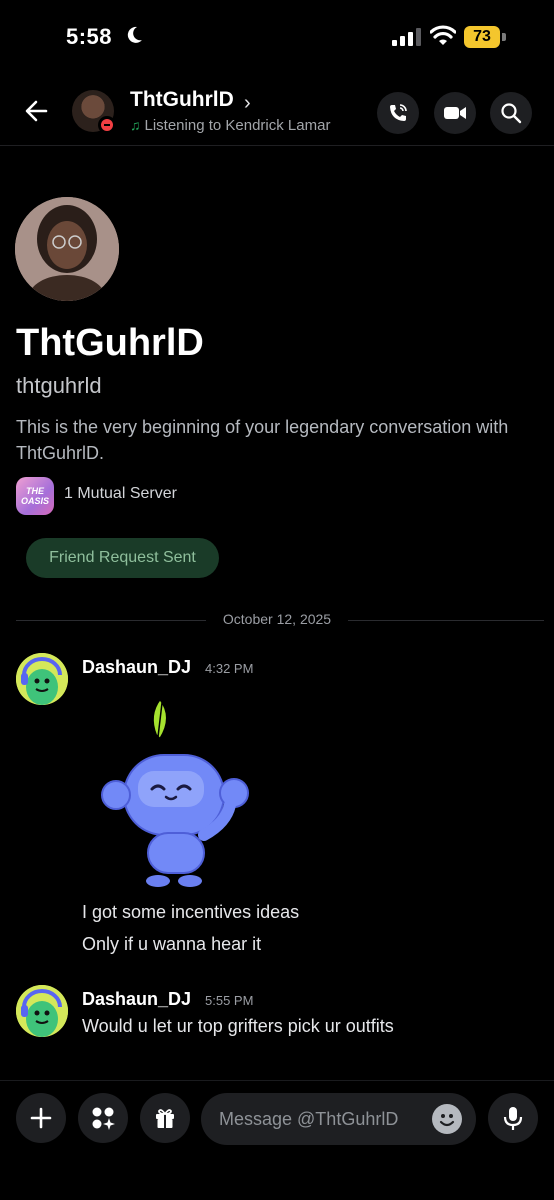 The width and height of the screenshot is (554, 1200). Describe the element at coordinates (229, 668) in the screenshot. I see `message-timestamp: 4:32 PM` at that location.